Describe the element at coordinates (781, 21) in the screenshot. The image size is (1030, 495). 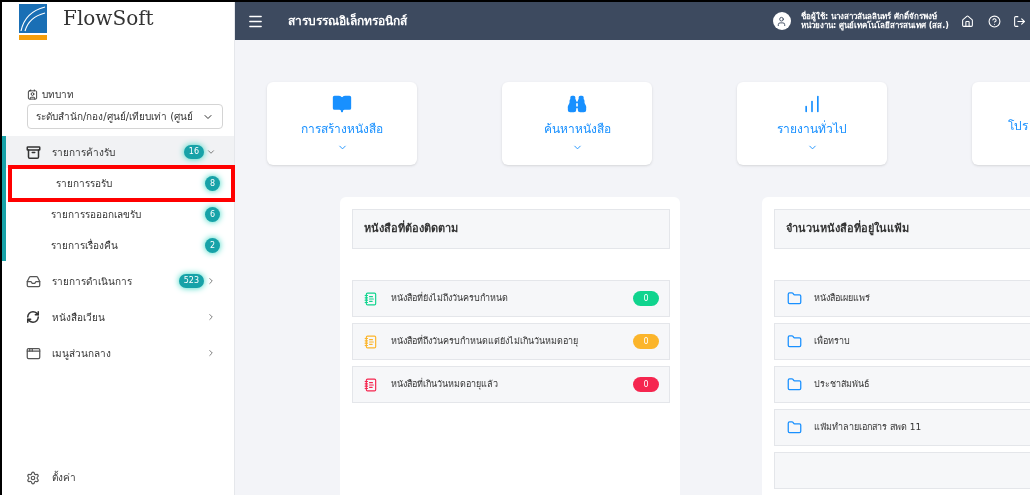
I see `avatar-icon` at that location.